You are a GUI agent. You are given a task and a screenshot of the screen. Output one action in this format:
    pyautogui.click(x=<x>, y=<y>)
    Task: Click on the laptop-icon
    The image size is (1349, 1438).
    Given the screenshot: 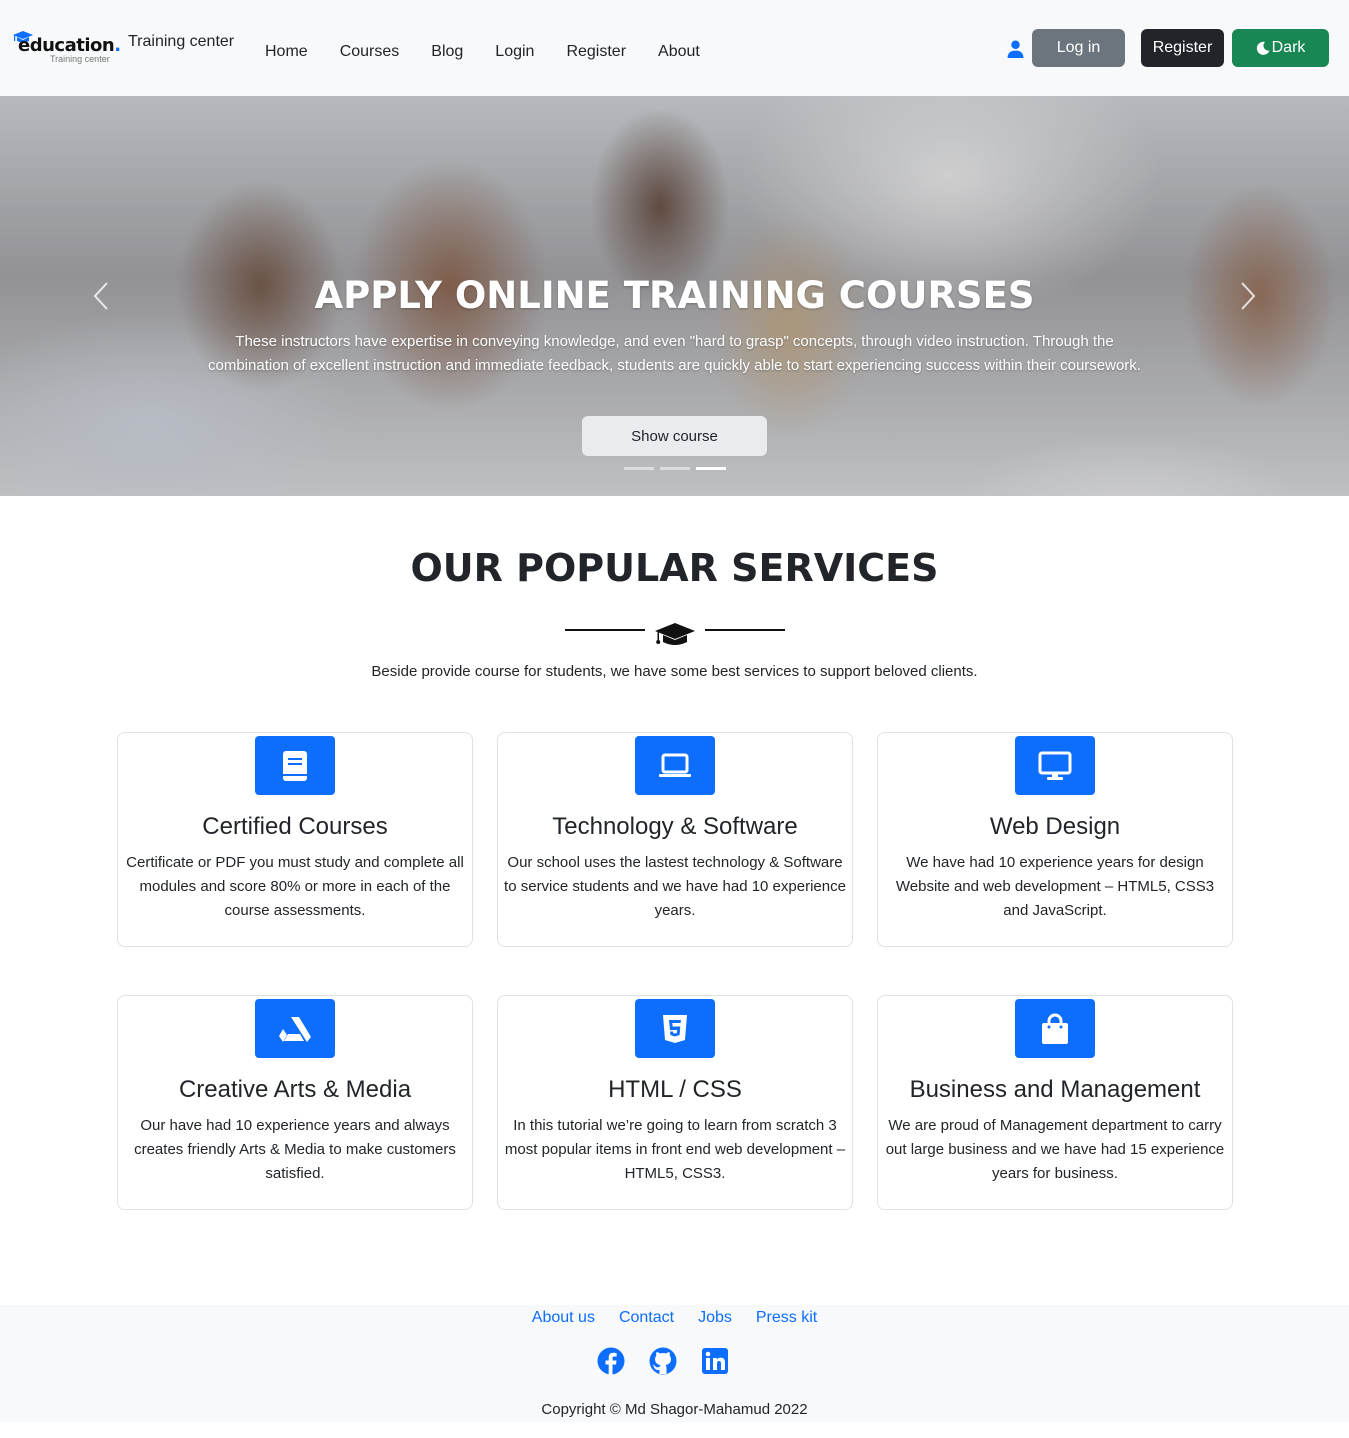 What is the action you would take?
    pyautogui.click(x=675, y=765)
    